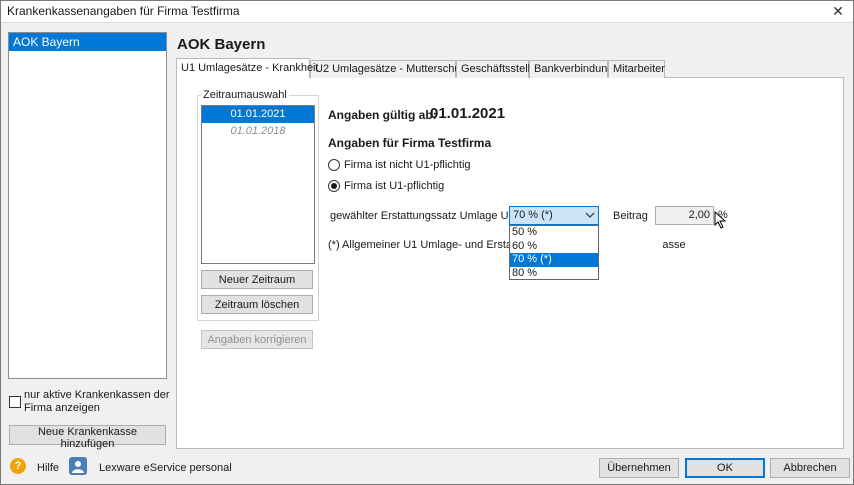  Describe the element at coordinates (674, 245) in the screenshot. I see `rate-note-end: asse` at that location.